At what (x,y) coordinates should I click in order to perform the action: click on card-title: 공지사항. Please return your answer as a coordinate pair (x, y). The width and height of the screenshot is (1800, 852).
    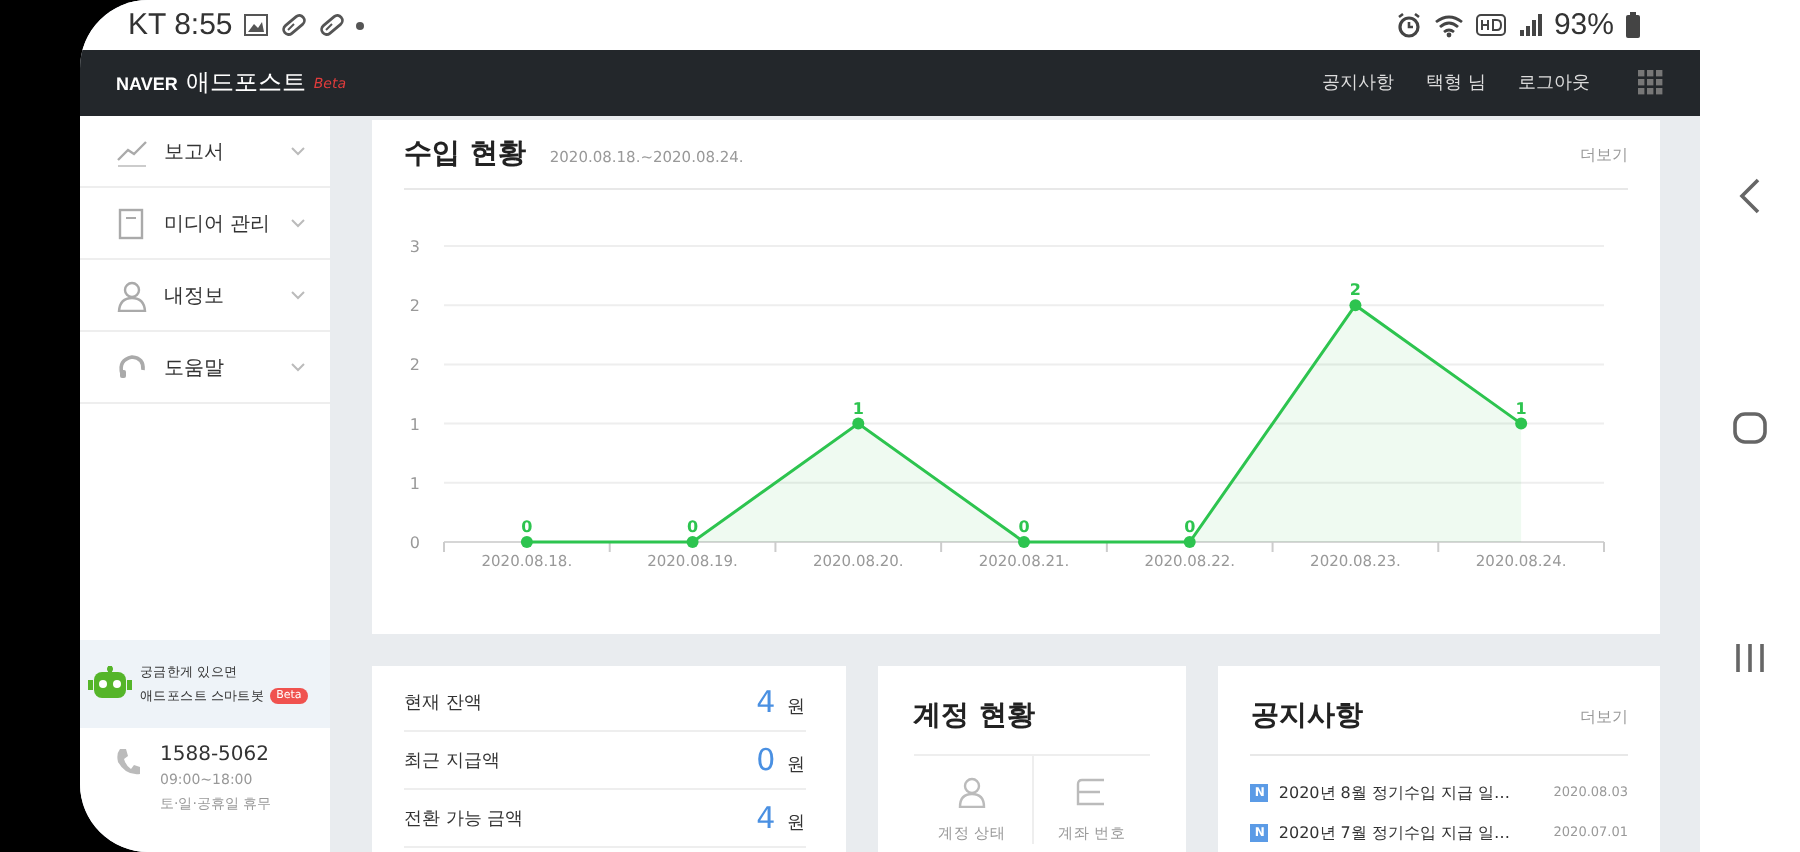
    Looking at the image, I should click on (1306, 716).